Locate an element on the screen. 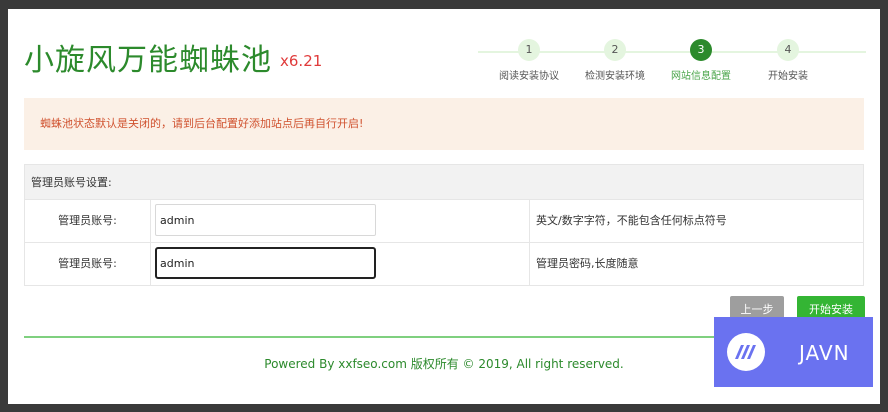 Image resolution: width=888 pixels, height=412 pixels. form-row-admin-password: 管理员账号: 管理员密码,长度随意 is located at coordinates (444, 264).